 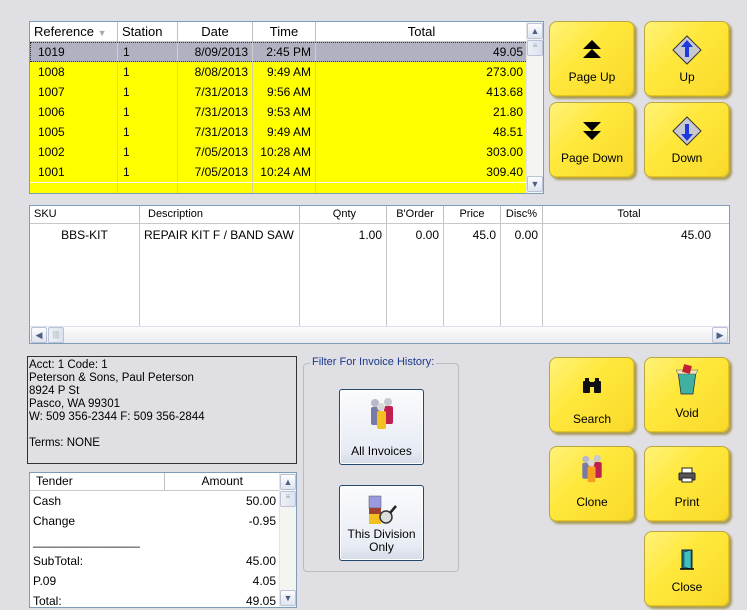 What do you see at coordinates (687, 475) in the screenshot?
I see `printer-icon` at bounding box center [687, 475].